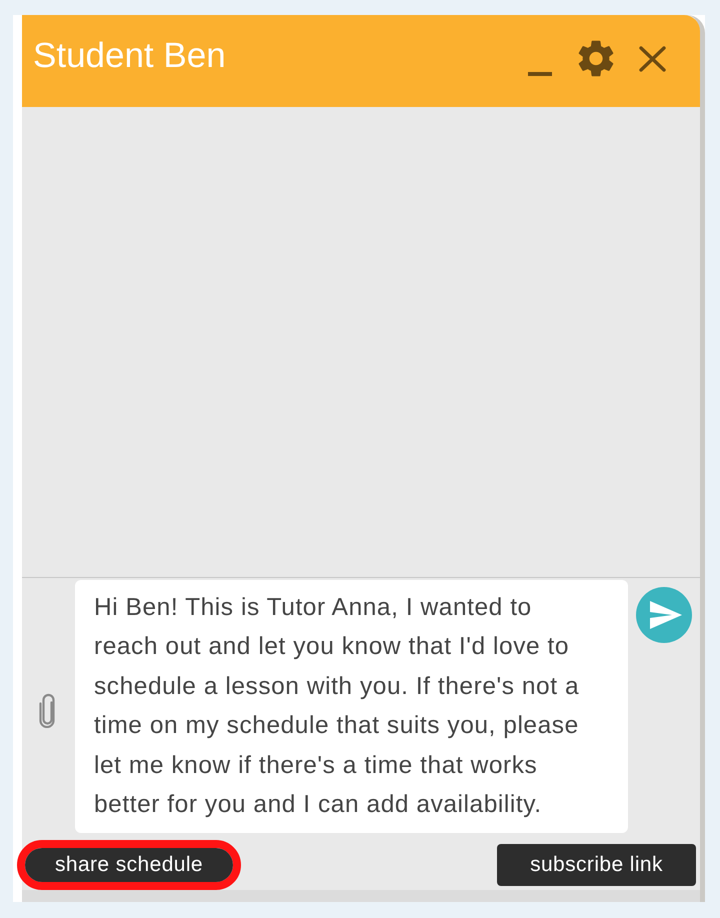 Image resolution: width=720 pixels, height=918 pixels. I want to click on settings-icon, so click(596, 58).